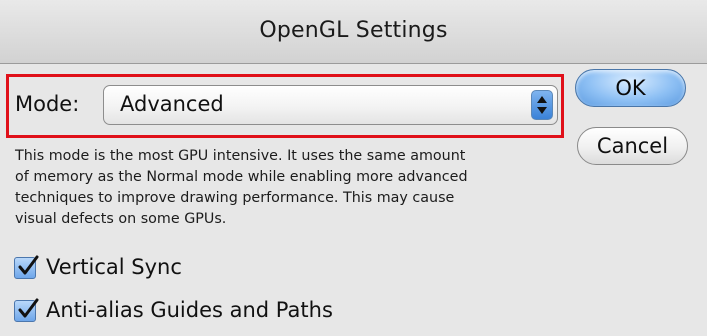  Describe the element at coordinates (630, 88) in the screenshot. I see `ok-button: OK` at that location.